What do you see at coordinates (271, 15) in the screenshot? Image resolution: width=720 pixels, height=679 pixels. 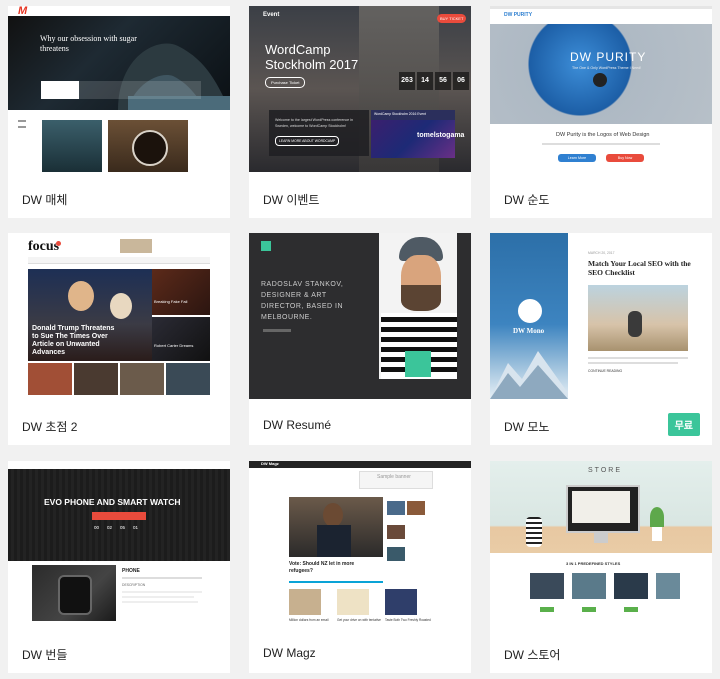 I see `event-logo: Event` at bounding box center [271, 15].